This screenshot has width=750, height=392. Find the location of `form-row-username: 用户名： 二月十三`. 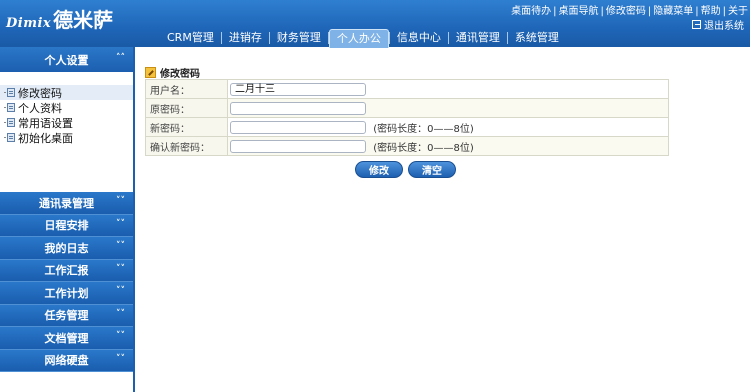

form-row-username: 用户名： 二月十三 is located at coordinates (407, 89).